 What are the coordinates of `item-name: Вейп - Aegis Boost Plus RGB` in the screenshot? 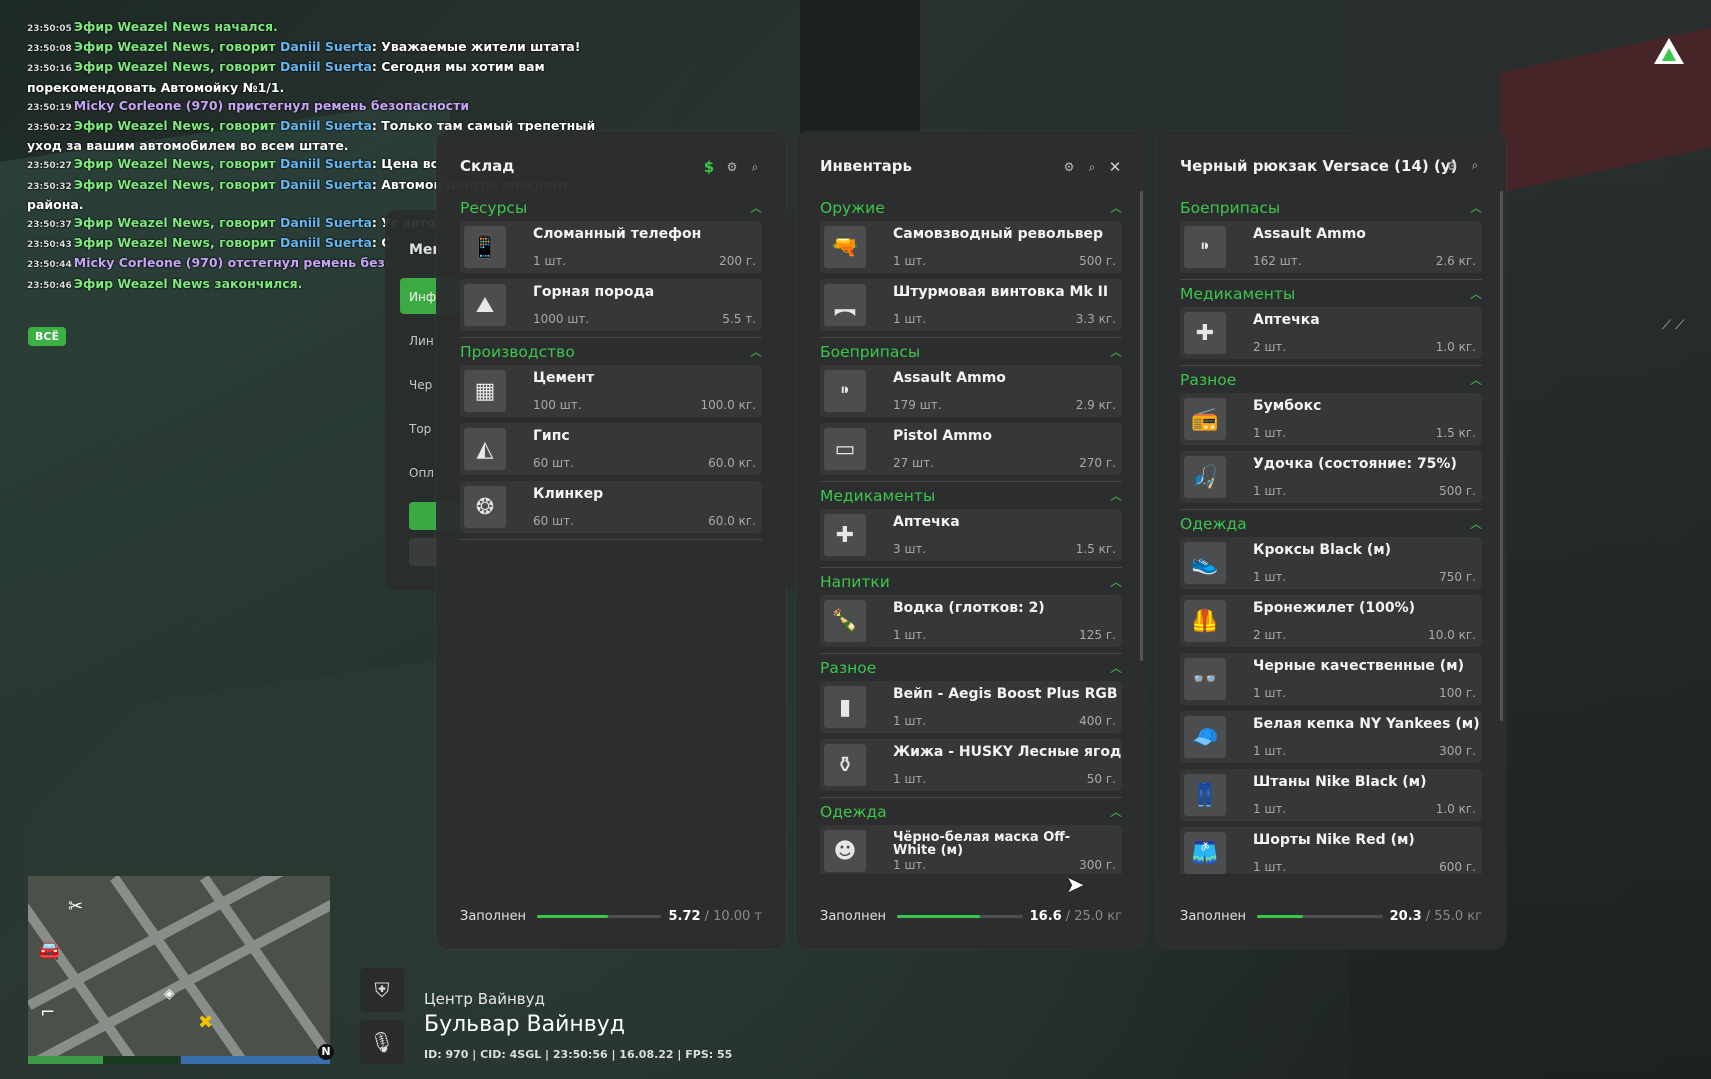 It's located at (1005, 694).